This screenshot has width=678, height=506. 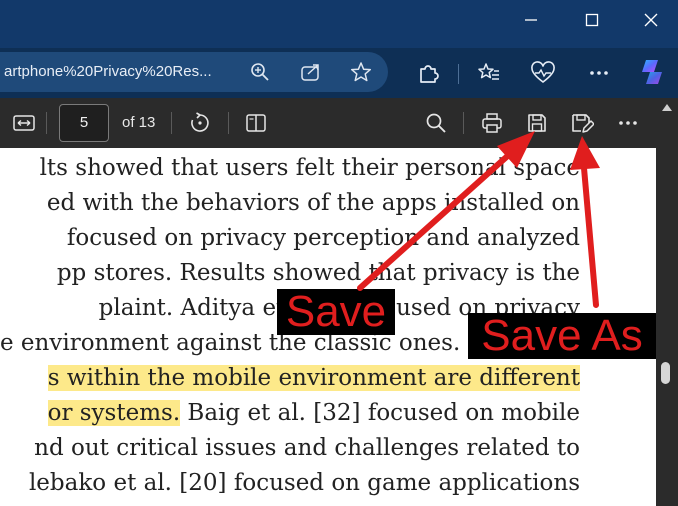 I want to click on minimize-icon, so click(x=531, y=20).